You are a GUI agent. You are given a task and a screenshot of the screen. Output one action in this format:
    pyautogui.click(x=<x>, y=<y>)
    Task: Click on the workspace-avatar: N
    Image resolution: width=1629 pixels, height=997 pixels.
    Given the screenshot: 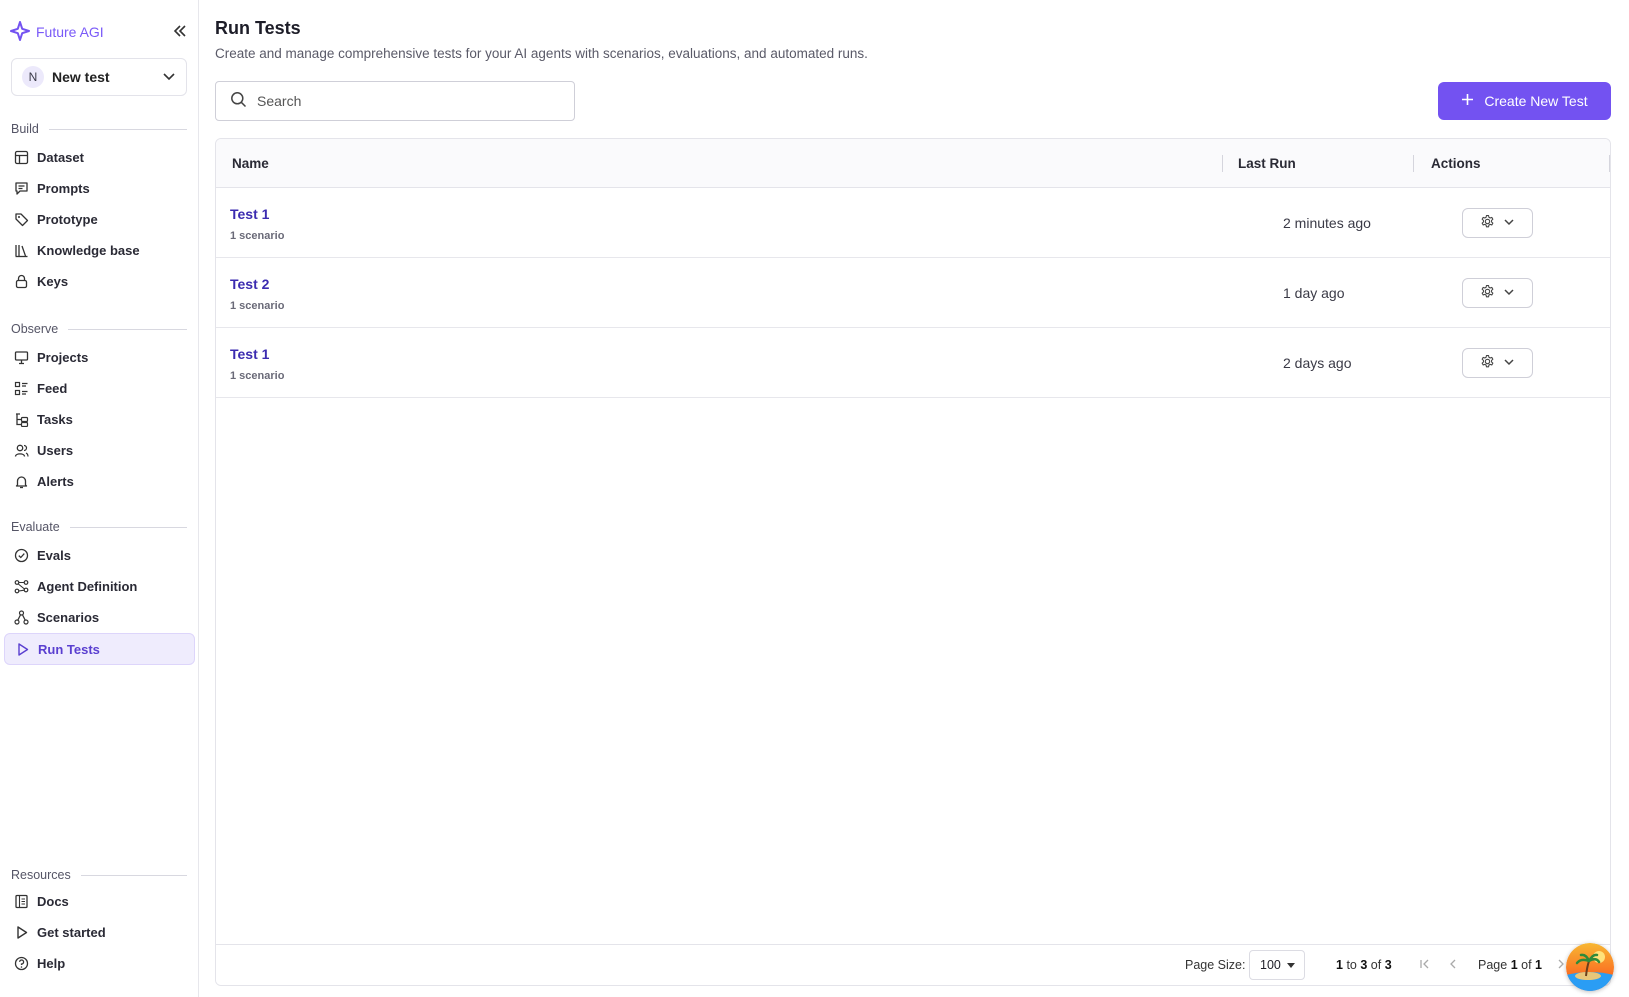 What is the action you would take?
    pyautogui.click(x=33, y=77)
    